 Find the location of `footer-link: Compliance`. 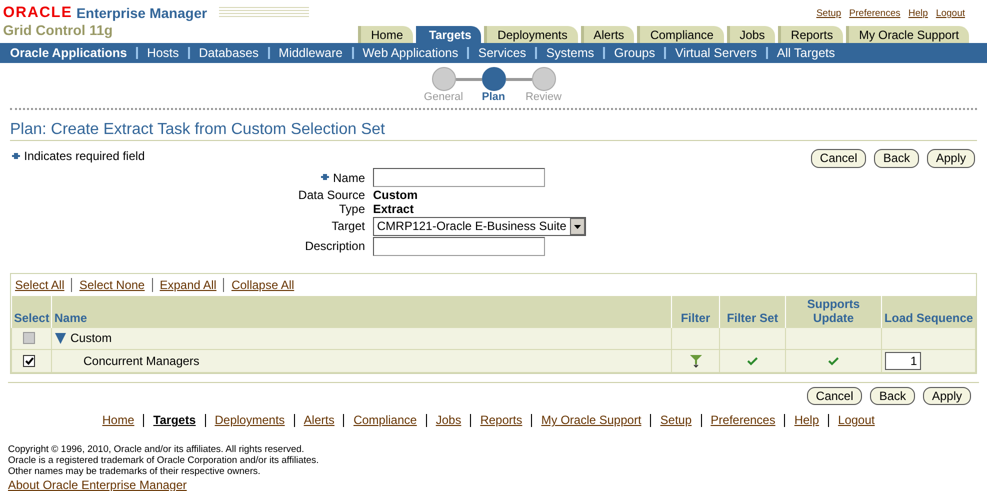

footer-link: Compliance is located at coordinates (385, 420).